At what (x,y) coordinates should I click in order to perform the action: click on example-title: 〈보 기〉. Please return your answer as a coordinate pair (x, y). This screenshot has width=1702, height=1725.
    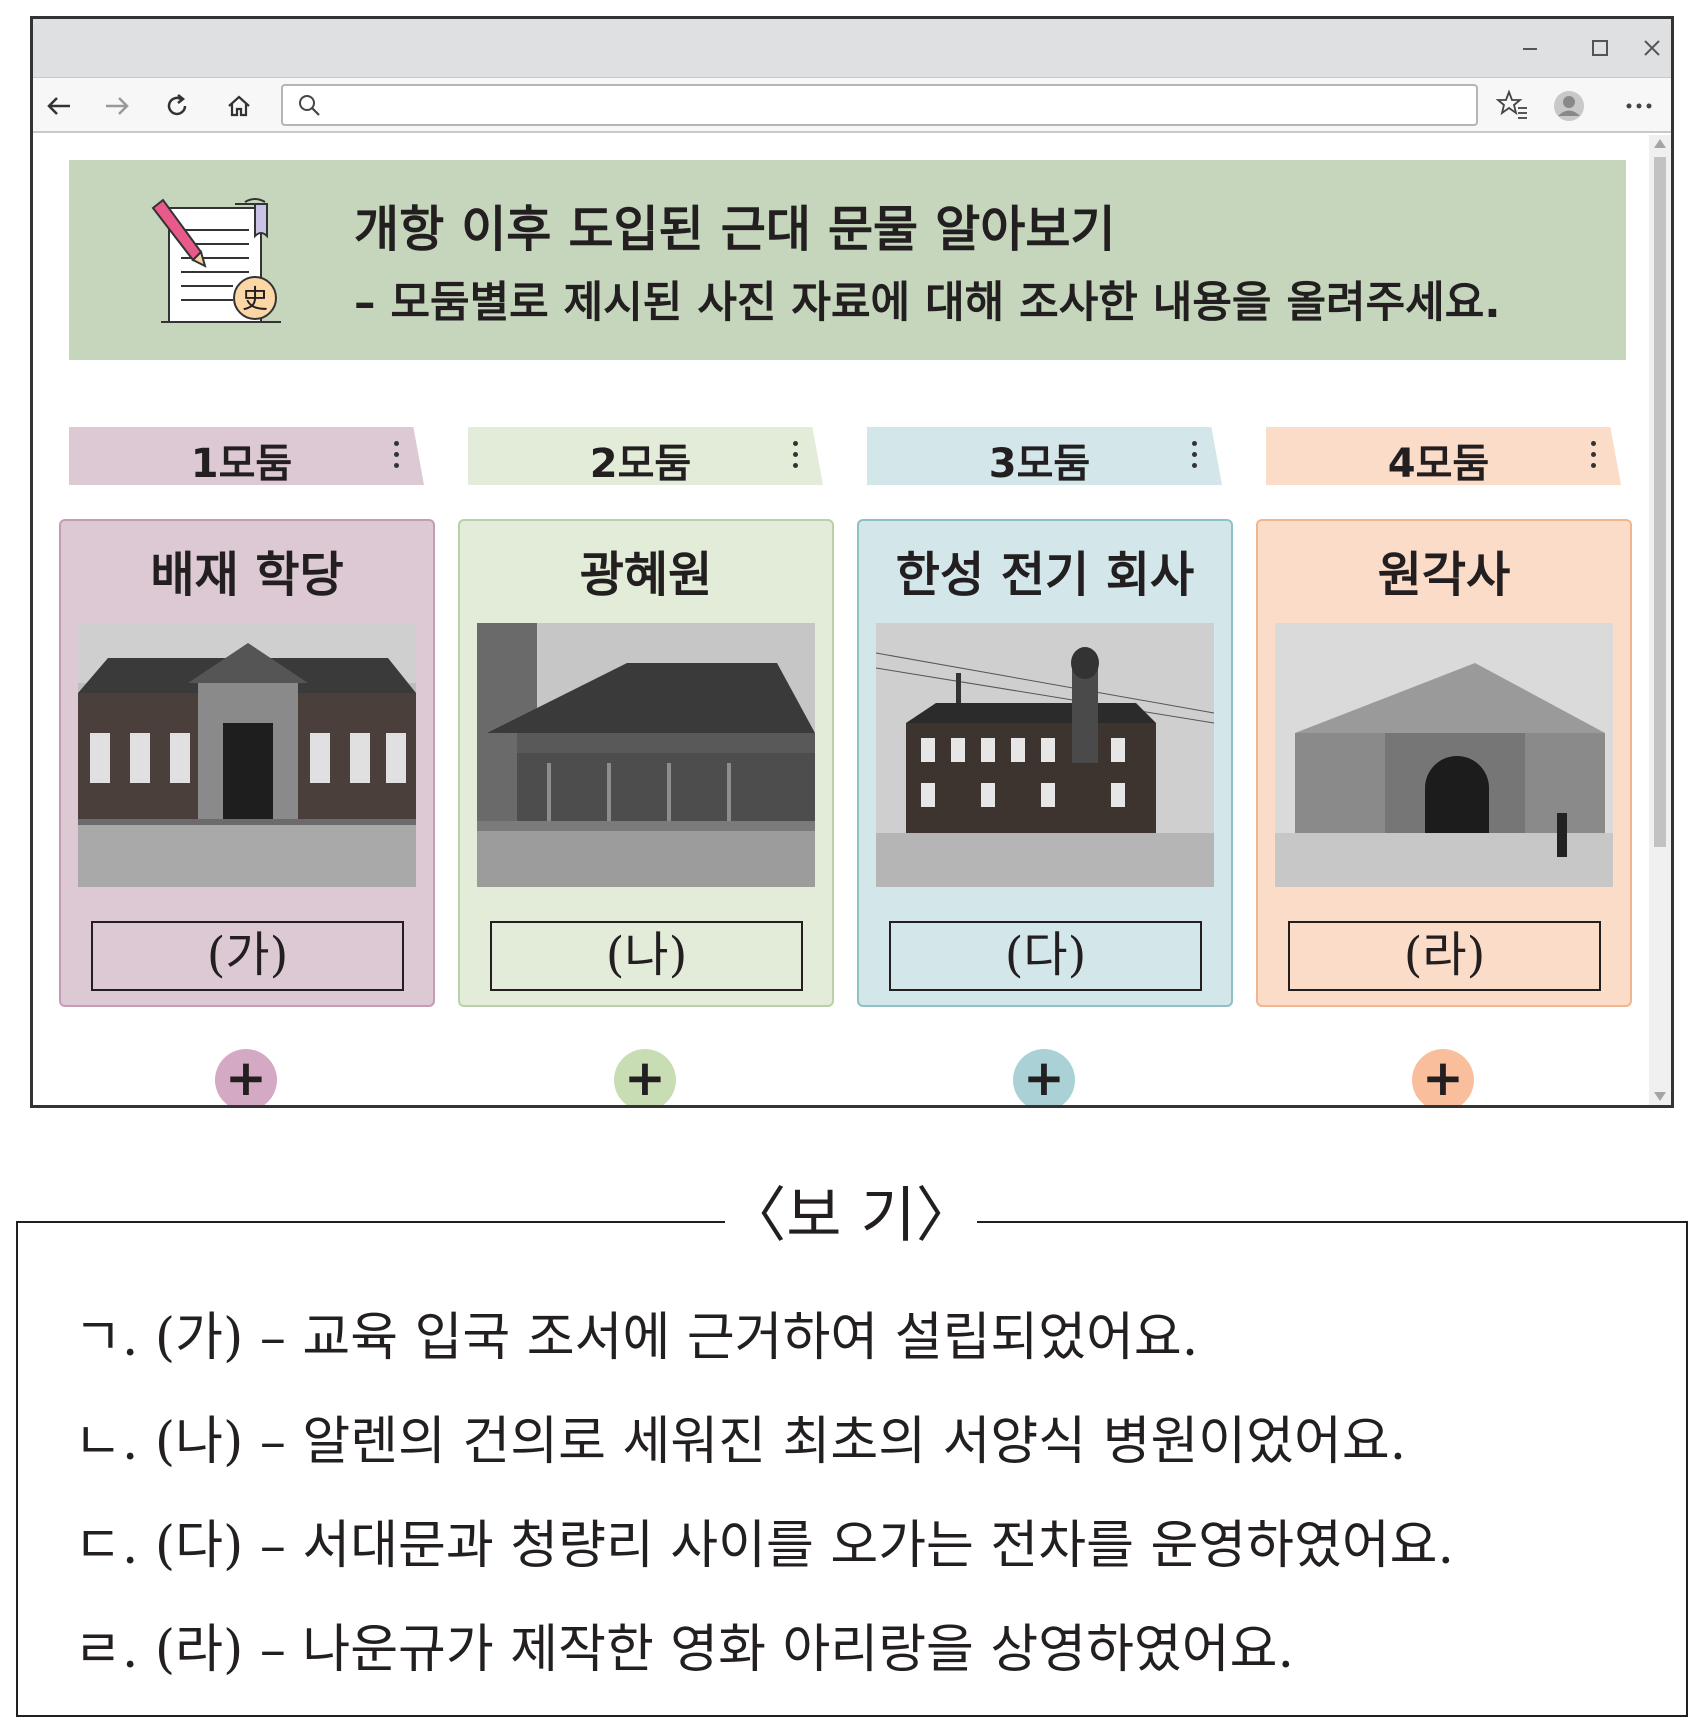
    Looking at the image, I should click on (851, 1218).